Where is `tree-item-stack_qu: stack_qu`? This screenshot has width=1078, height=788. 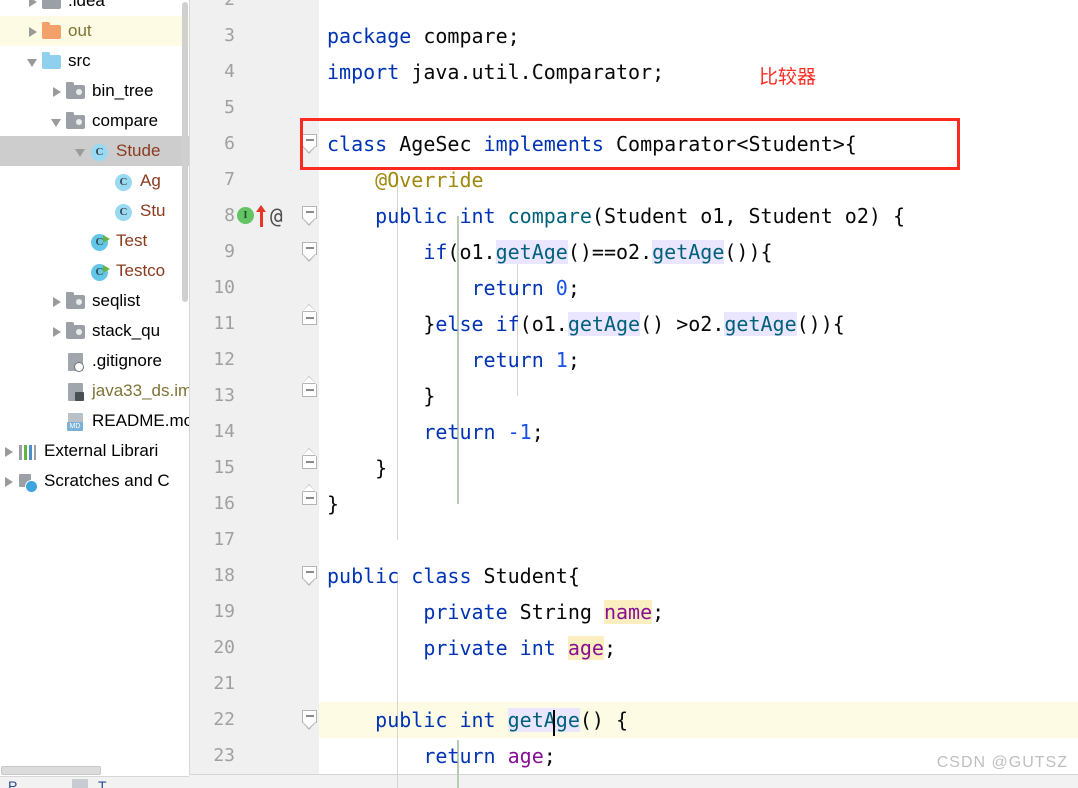 tree-item-stack_qu: stack_qu is located at coordinates (94, 331).